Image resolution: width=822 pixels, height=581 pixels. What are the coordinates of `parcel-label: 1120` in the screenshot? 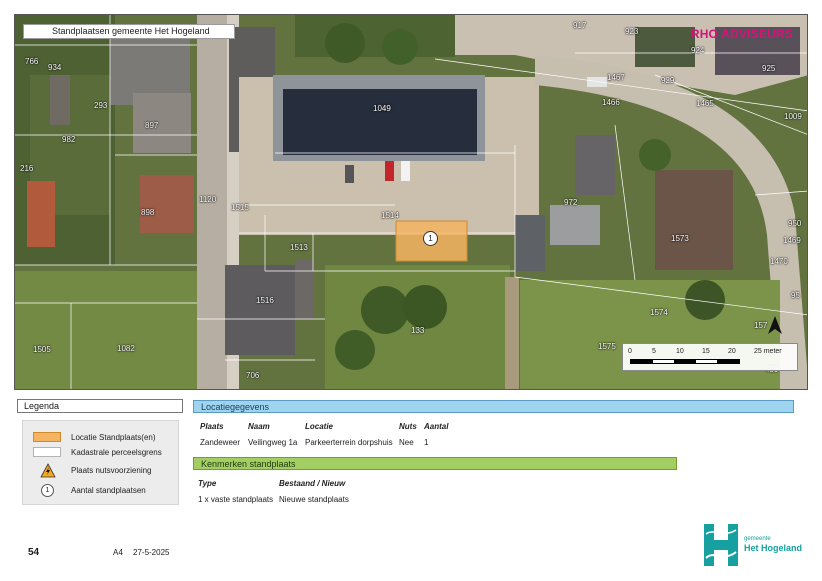 It's located at (208, 199).